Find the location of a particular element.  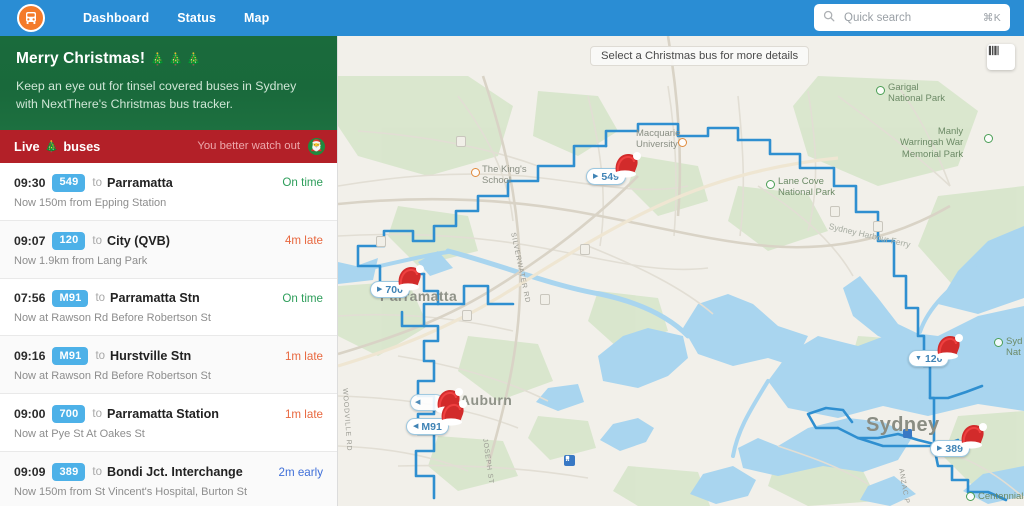

live-buses-heading: Live 🎄 buses is located at coordinates (57, 146).